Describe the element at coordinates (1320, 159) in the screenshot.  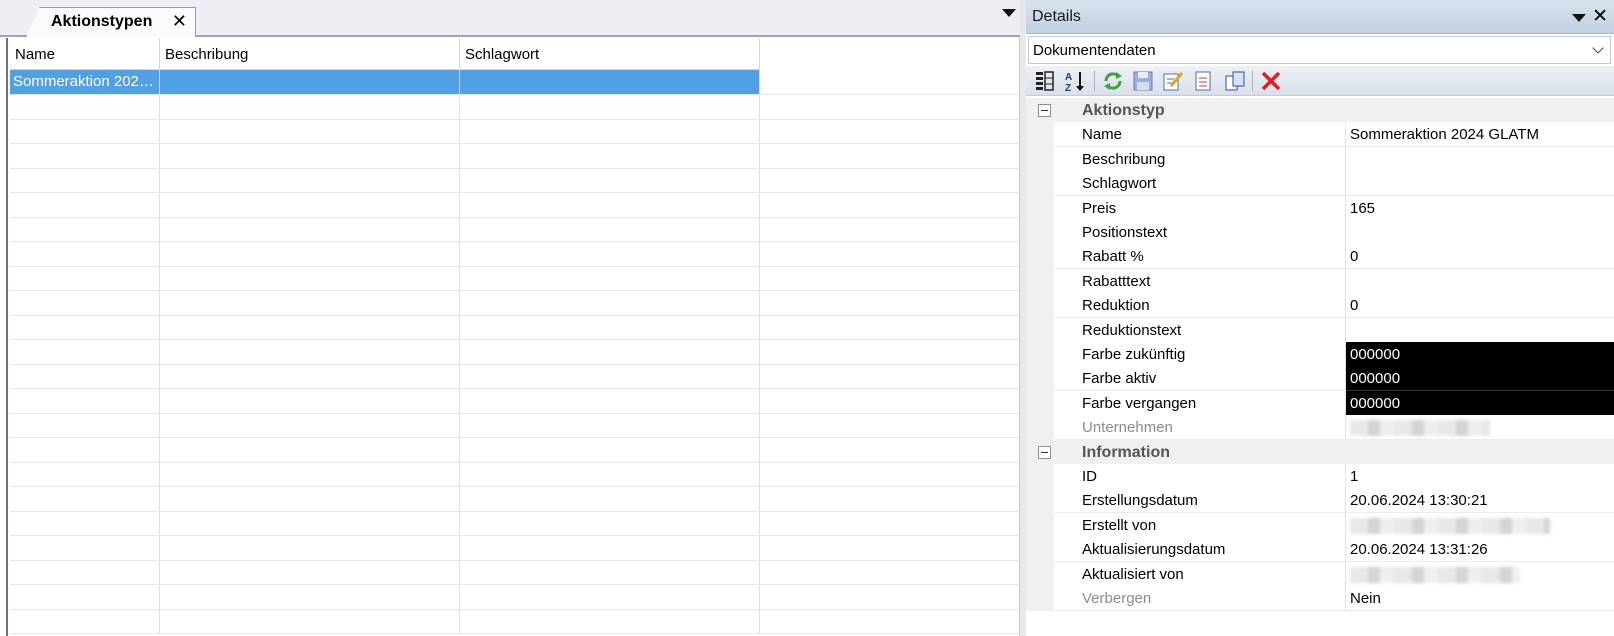
I see `property-row: Beschribung` at that location.